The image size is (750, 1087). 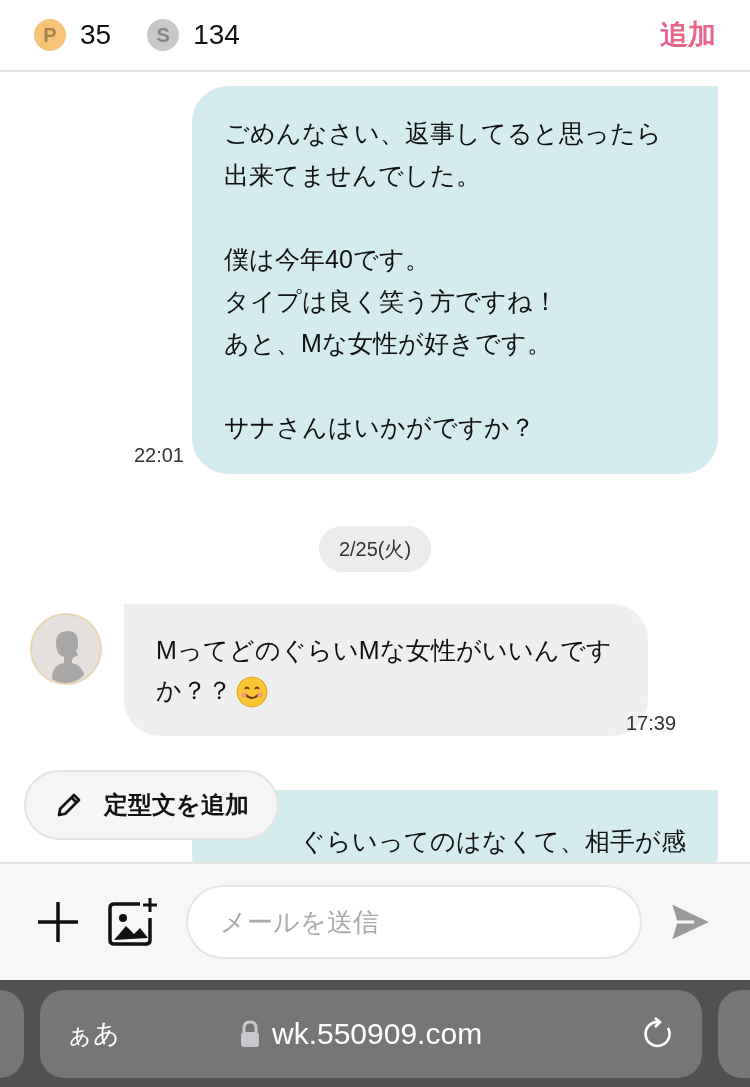 What do you see at coordinates (414, 922) in the screenshot?
I see `message-input-field: メールを送信` at bounding box center [414, 922].